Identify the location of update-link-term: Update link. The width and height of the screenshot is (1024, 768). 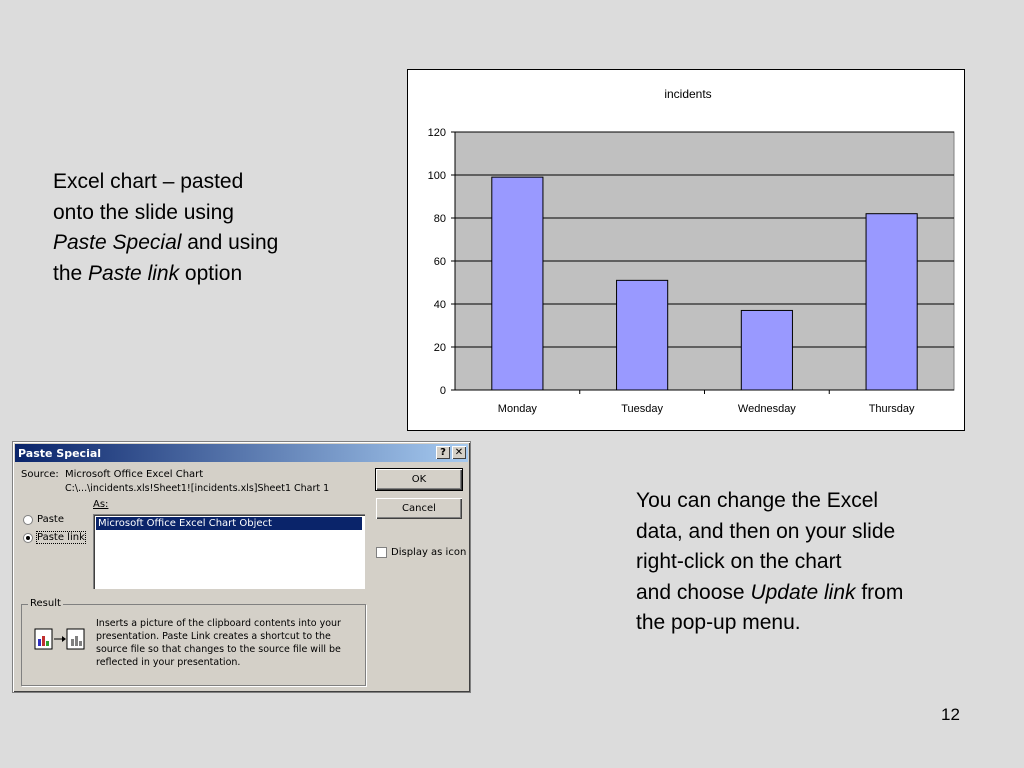
(803, 592).